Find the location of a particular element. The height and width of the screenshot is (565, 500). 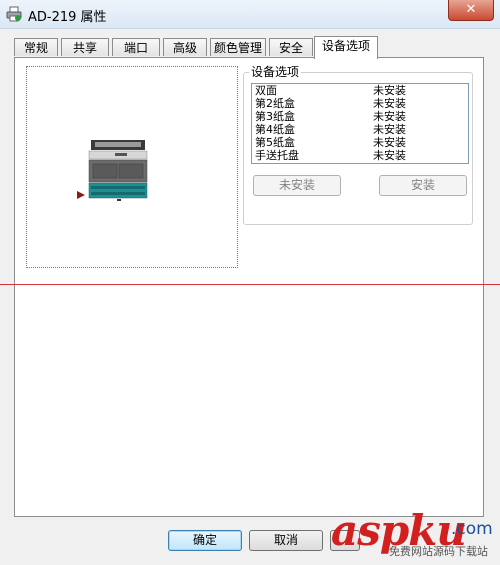

close-button: ✕ is located at coordinates (471, 10).